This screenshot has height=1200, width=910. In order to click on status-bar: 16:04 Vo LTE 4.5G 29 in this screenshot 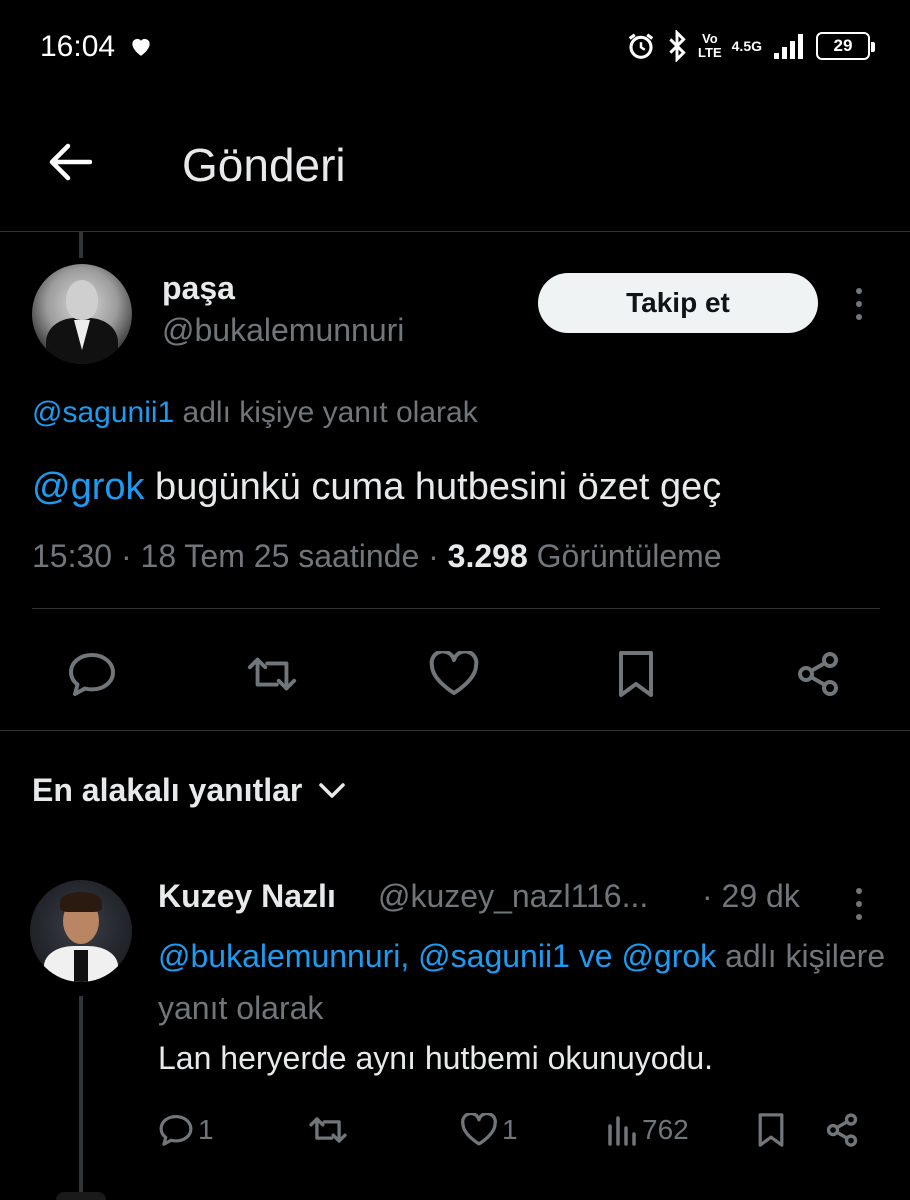, I will do `click(455, 46)`.